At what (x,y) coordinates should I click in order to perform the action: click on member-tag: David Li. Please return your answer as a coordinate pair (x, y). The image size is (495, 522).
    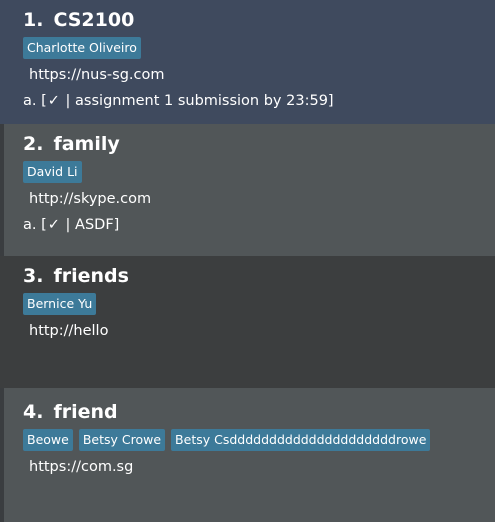
    Looking at the image, I should click on (52, 172).